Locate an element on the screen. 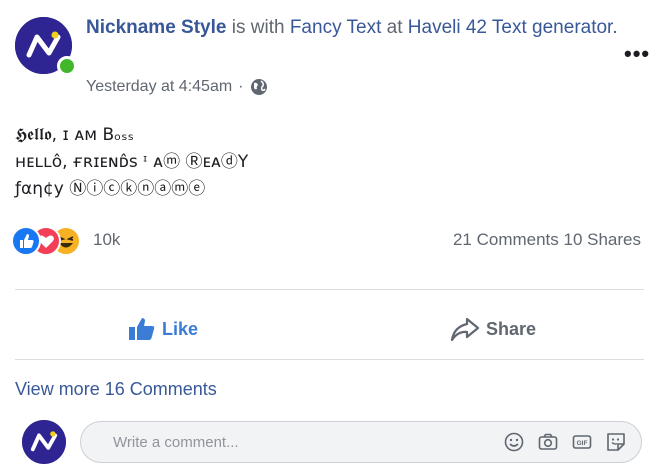 Image resolution: width=659 pixels, height=476 pixels. reaction-icons is located at coordinates (51, 241).